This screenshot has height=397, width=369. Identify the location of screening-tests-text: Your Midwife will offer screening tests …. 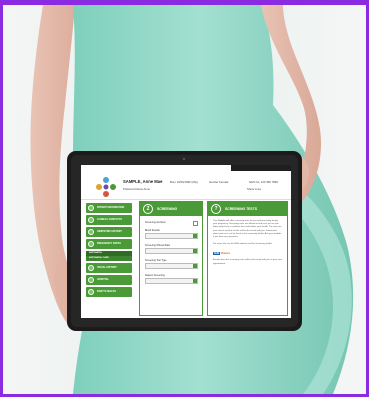
(247, 229).